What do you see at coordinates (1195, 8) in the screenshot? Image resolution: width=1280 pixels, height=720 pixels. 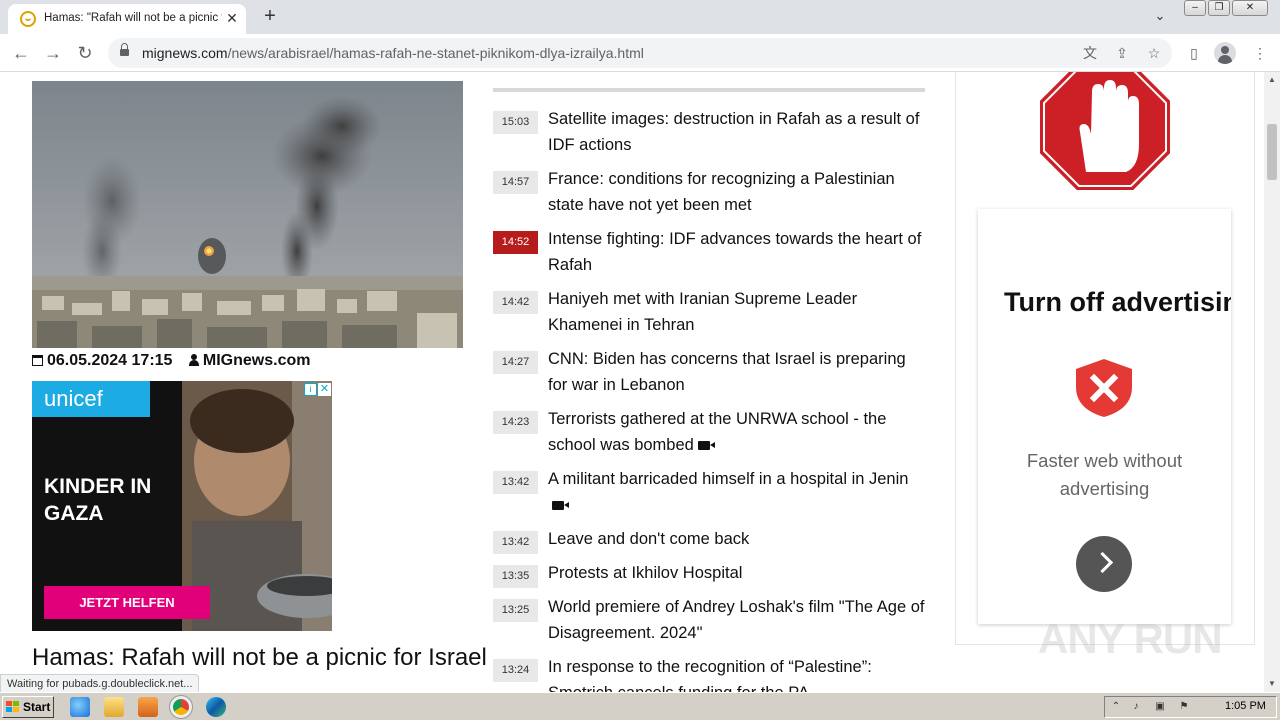 I see `minimize-button: –` at bounding box center [1195, 8].